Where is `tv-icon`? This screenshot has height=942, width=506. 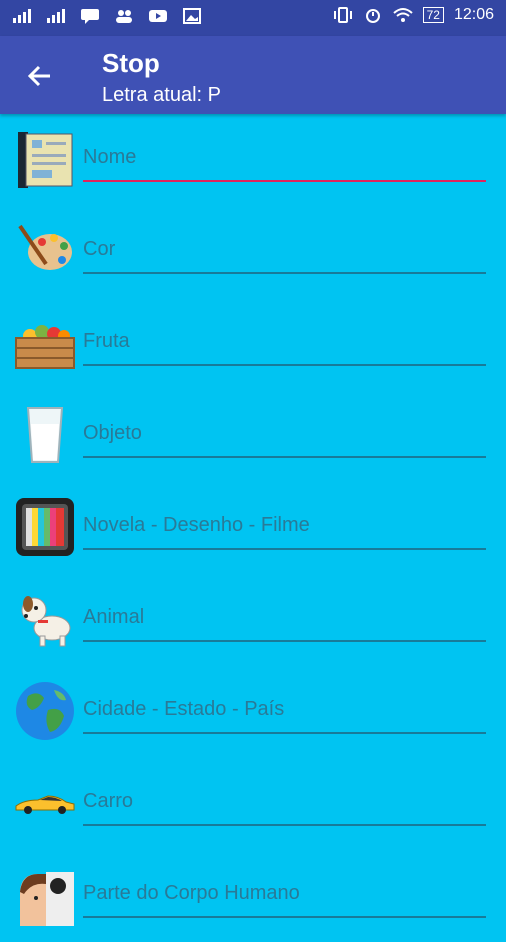
tv-icon is located at coordinates (45, 527).